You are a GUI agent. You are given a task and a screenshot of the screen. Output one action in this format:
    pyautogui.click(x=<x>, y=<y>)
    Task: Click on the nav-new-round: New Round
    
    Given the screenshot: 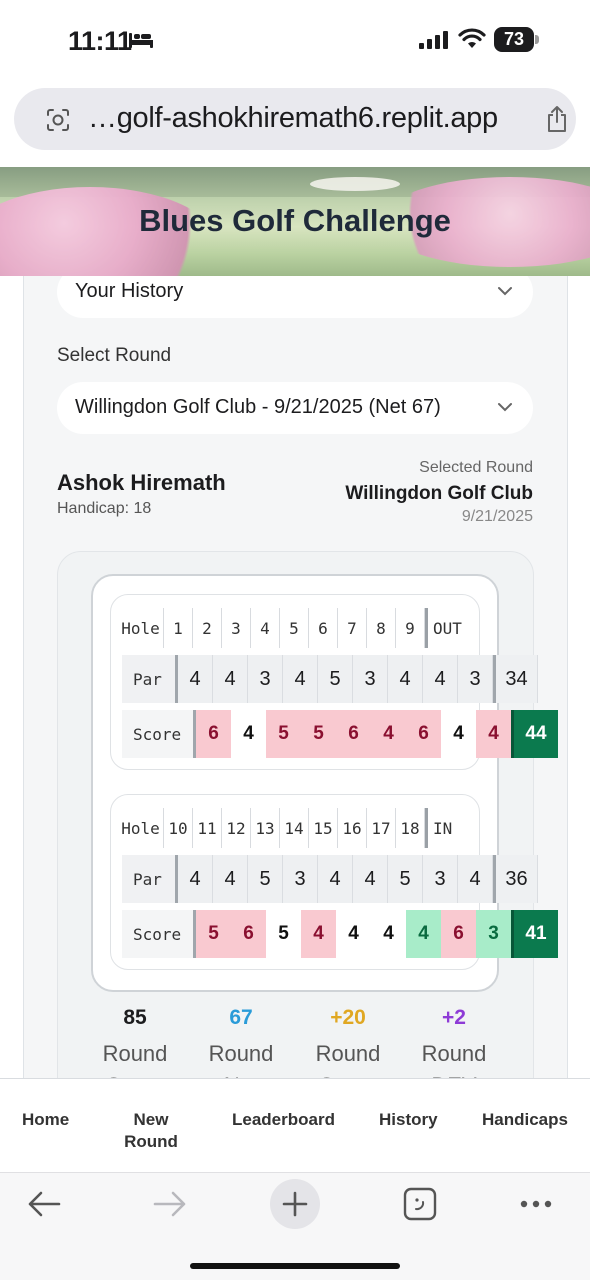 What is the action you would take?
    pyautogui.click(x=151, y=1131)
    